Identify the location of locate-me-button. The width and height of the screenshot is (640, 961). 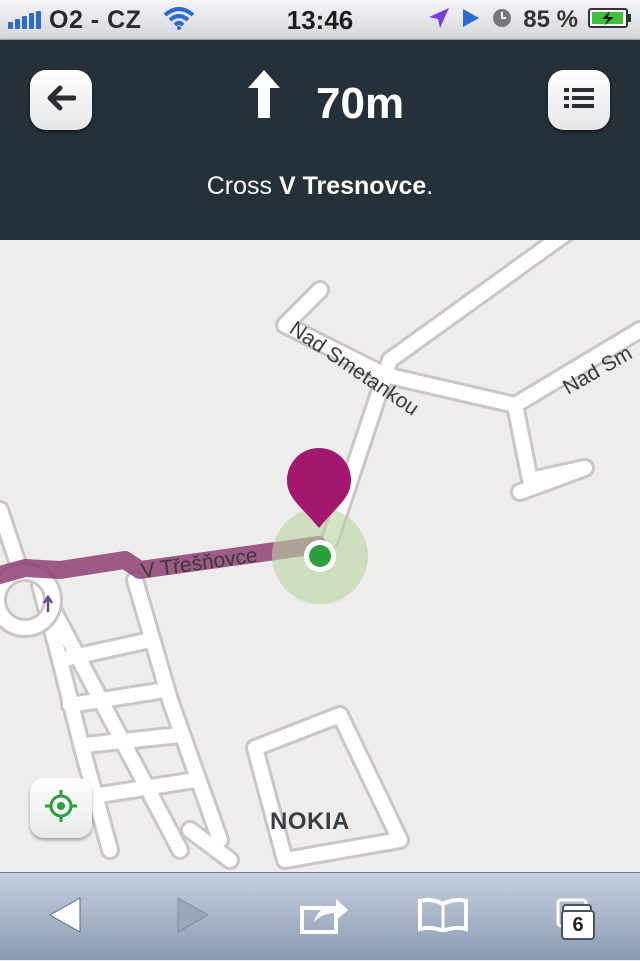
(61, 808).